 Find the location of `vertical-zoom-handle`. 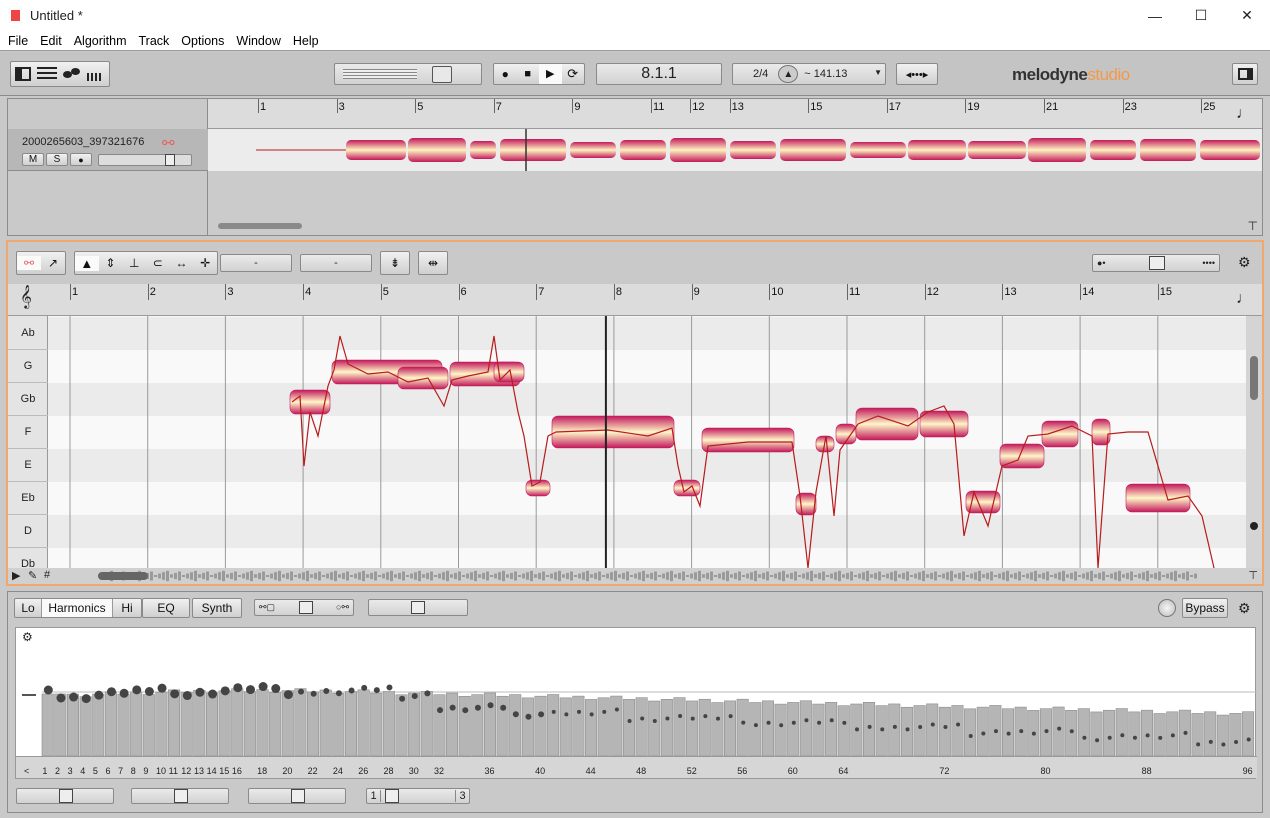

vertical-zoom-handle is located at coordinates (1254, 526).